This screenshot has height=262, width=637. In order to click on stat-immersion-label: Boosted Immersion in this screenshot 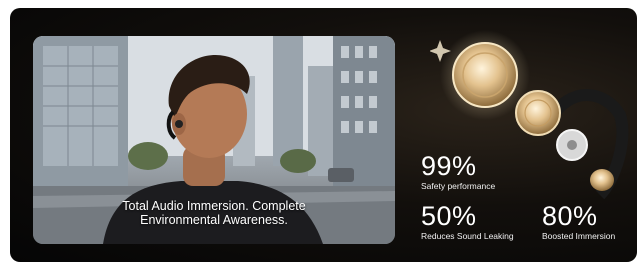, I will do `click(579, 236)`.